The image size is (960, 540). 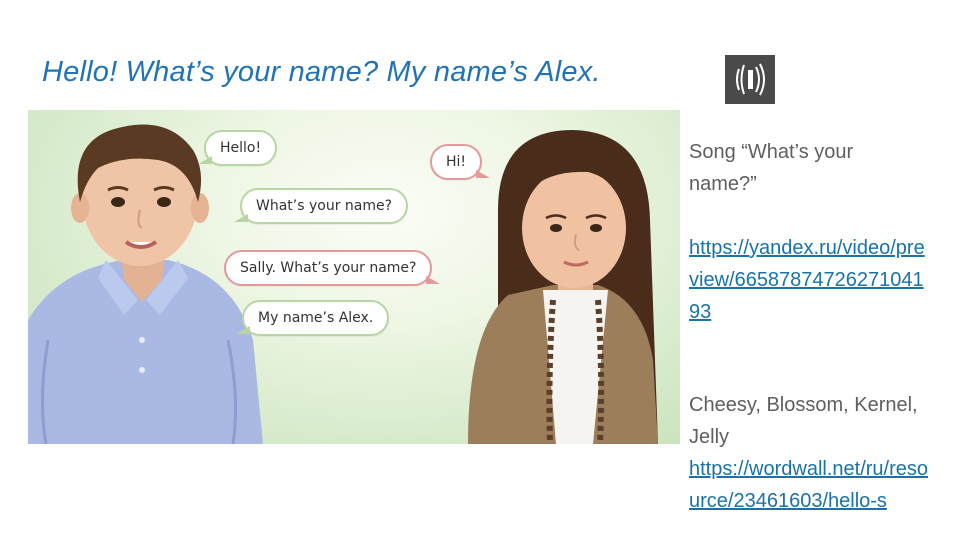 I want to click on bubble-text: Hello!, so click(x=241, y=148).